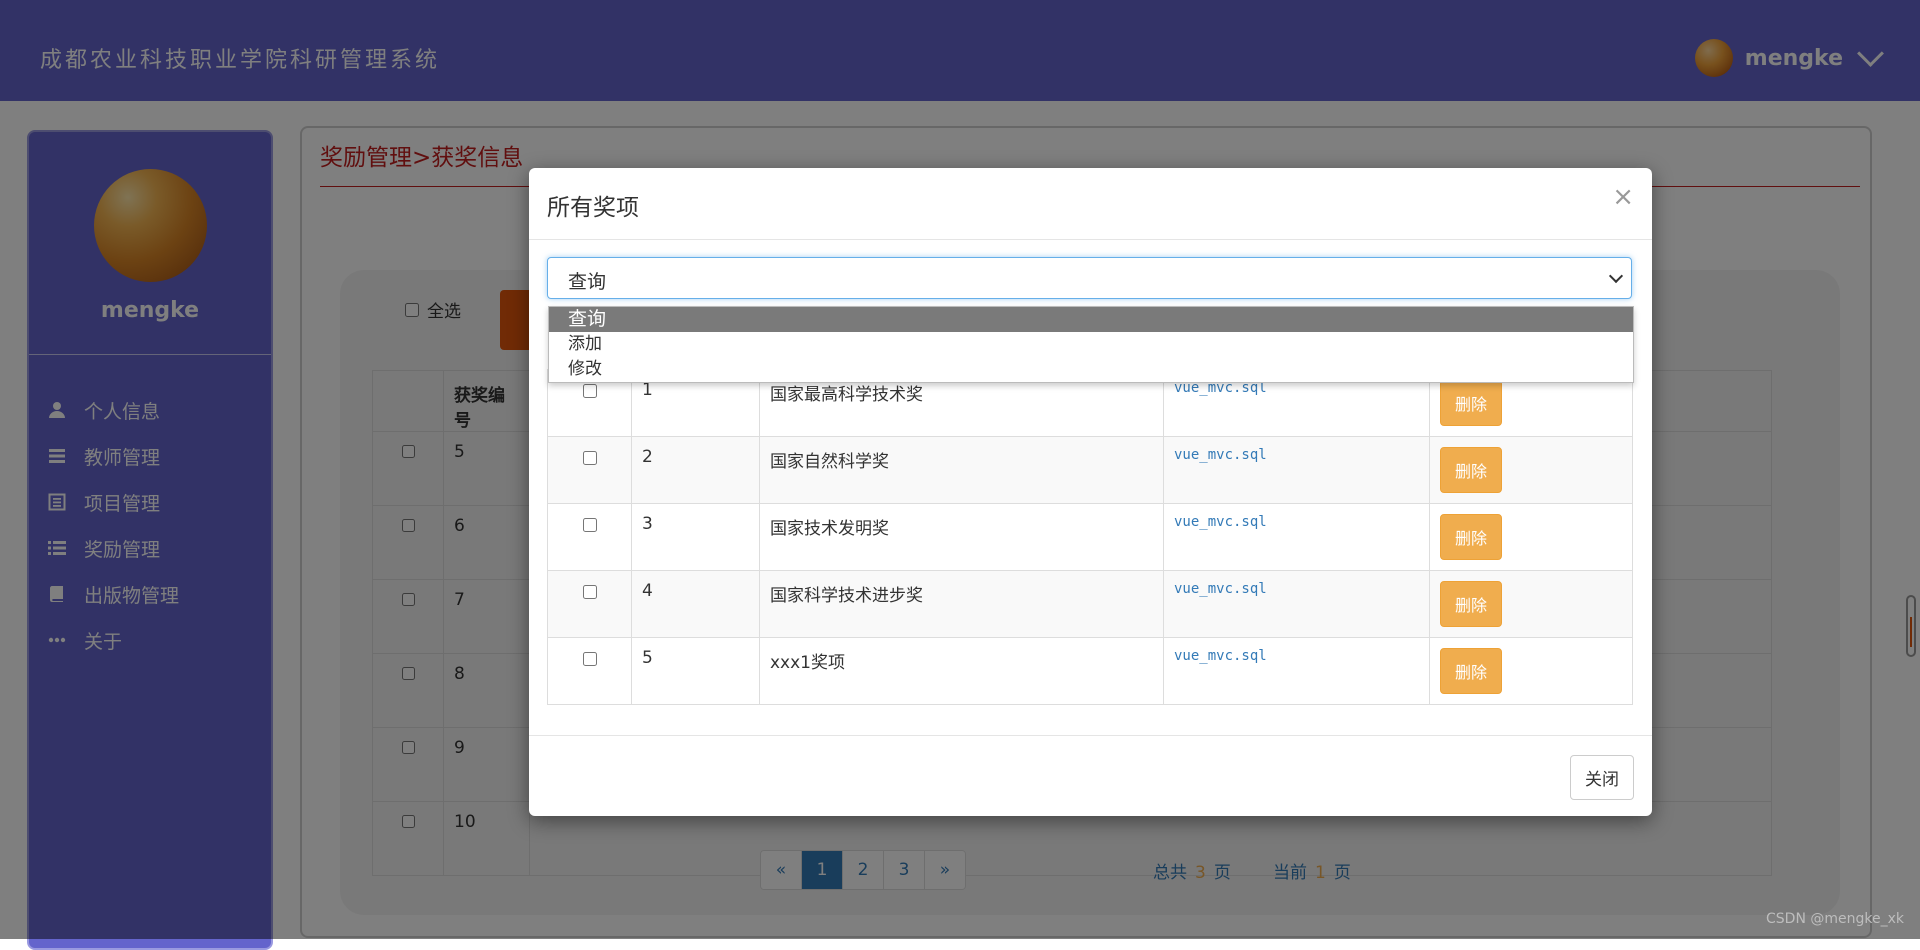  What do you see at coordinates (1602, 777) in the screenshot?
I see `close-button: 关闭` at bounding box center [1602, 777].